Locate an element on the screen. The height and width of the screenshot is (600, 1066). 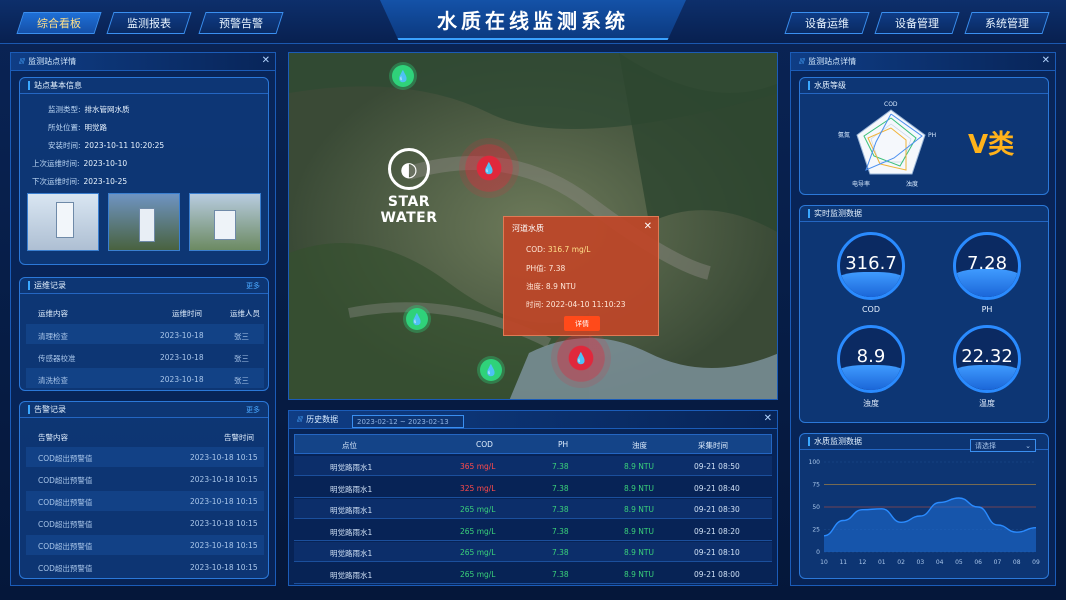
maint-header-time: 运维时间 is located at coordinates (187, 313).